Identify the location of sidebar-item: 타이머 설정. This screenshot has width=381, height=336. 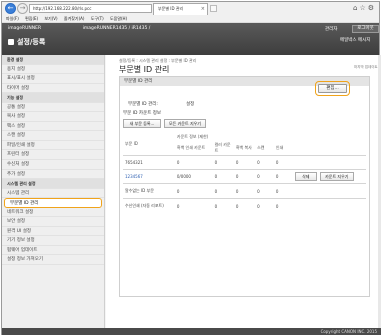
(53, 89).